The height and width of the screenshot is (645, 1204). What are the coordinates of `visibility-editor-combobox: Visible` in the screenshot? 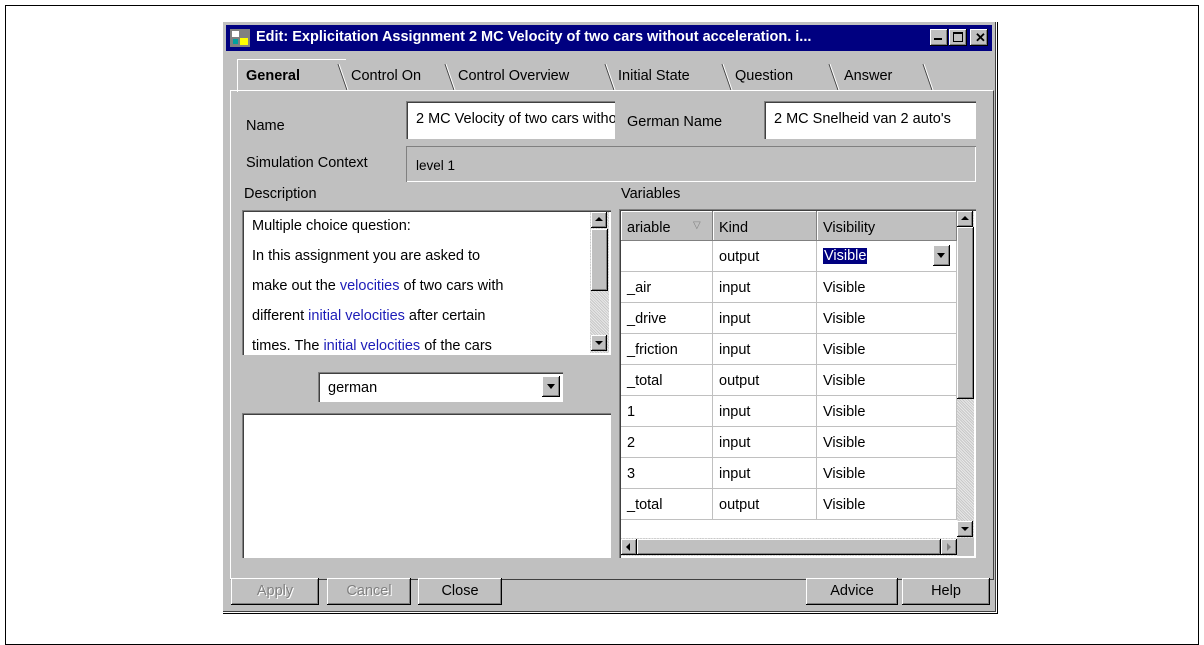 It's located at (887, 256).